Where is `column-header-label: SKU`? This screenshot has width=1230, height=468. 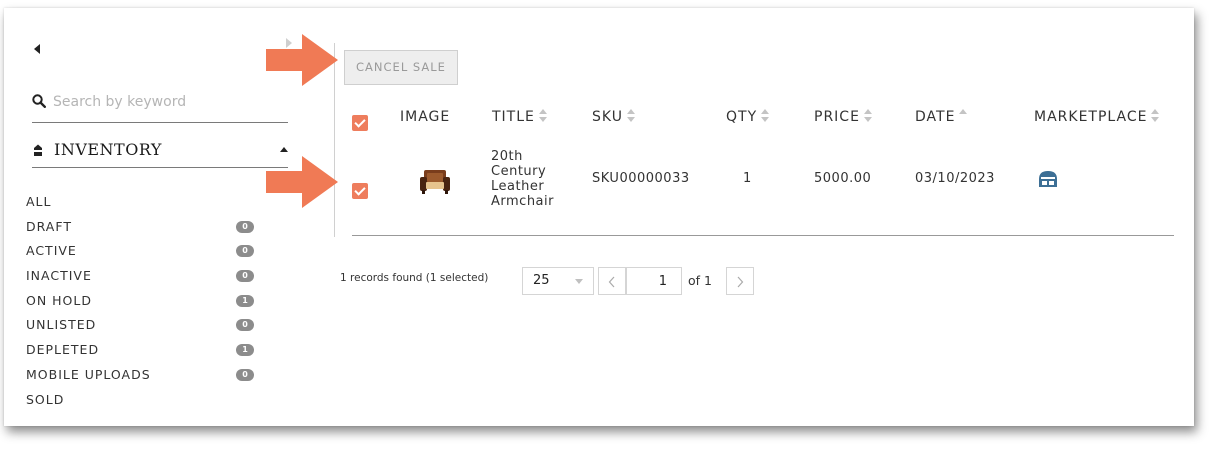
column-header-label: SKU is located at coordinates (607, 117).